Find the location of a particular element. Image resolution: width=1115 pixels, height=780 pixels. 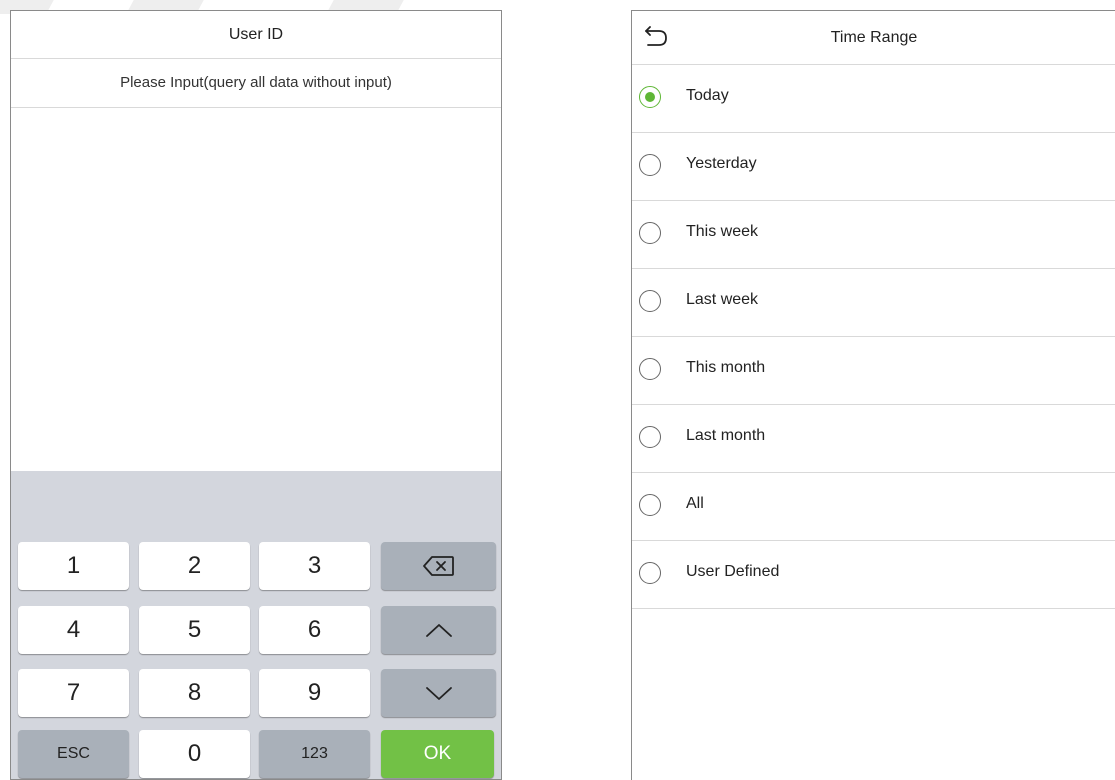

option-label: Last week is located at coordinates (722, 299).